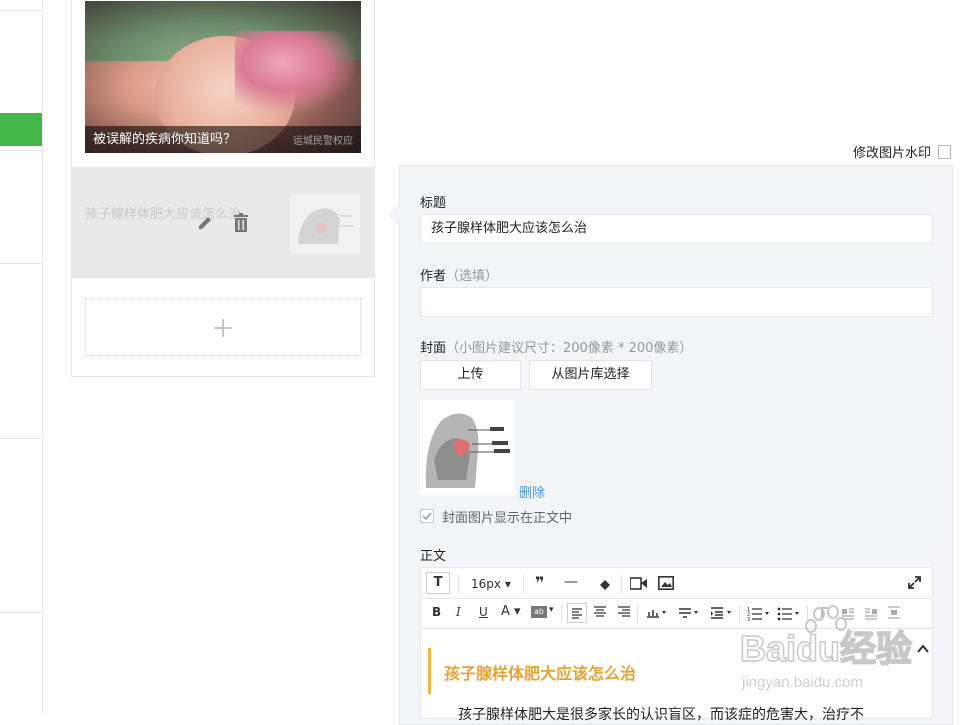 This screenshot has width=966, height=725. What do you see at coordinates (721, 613) in the screenshot?
I see `indent-icon` at bounding box center [721, 613].